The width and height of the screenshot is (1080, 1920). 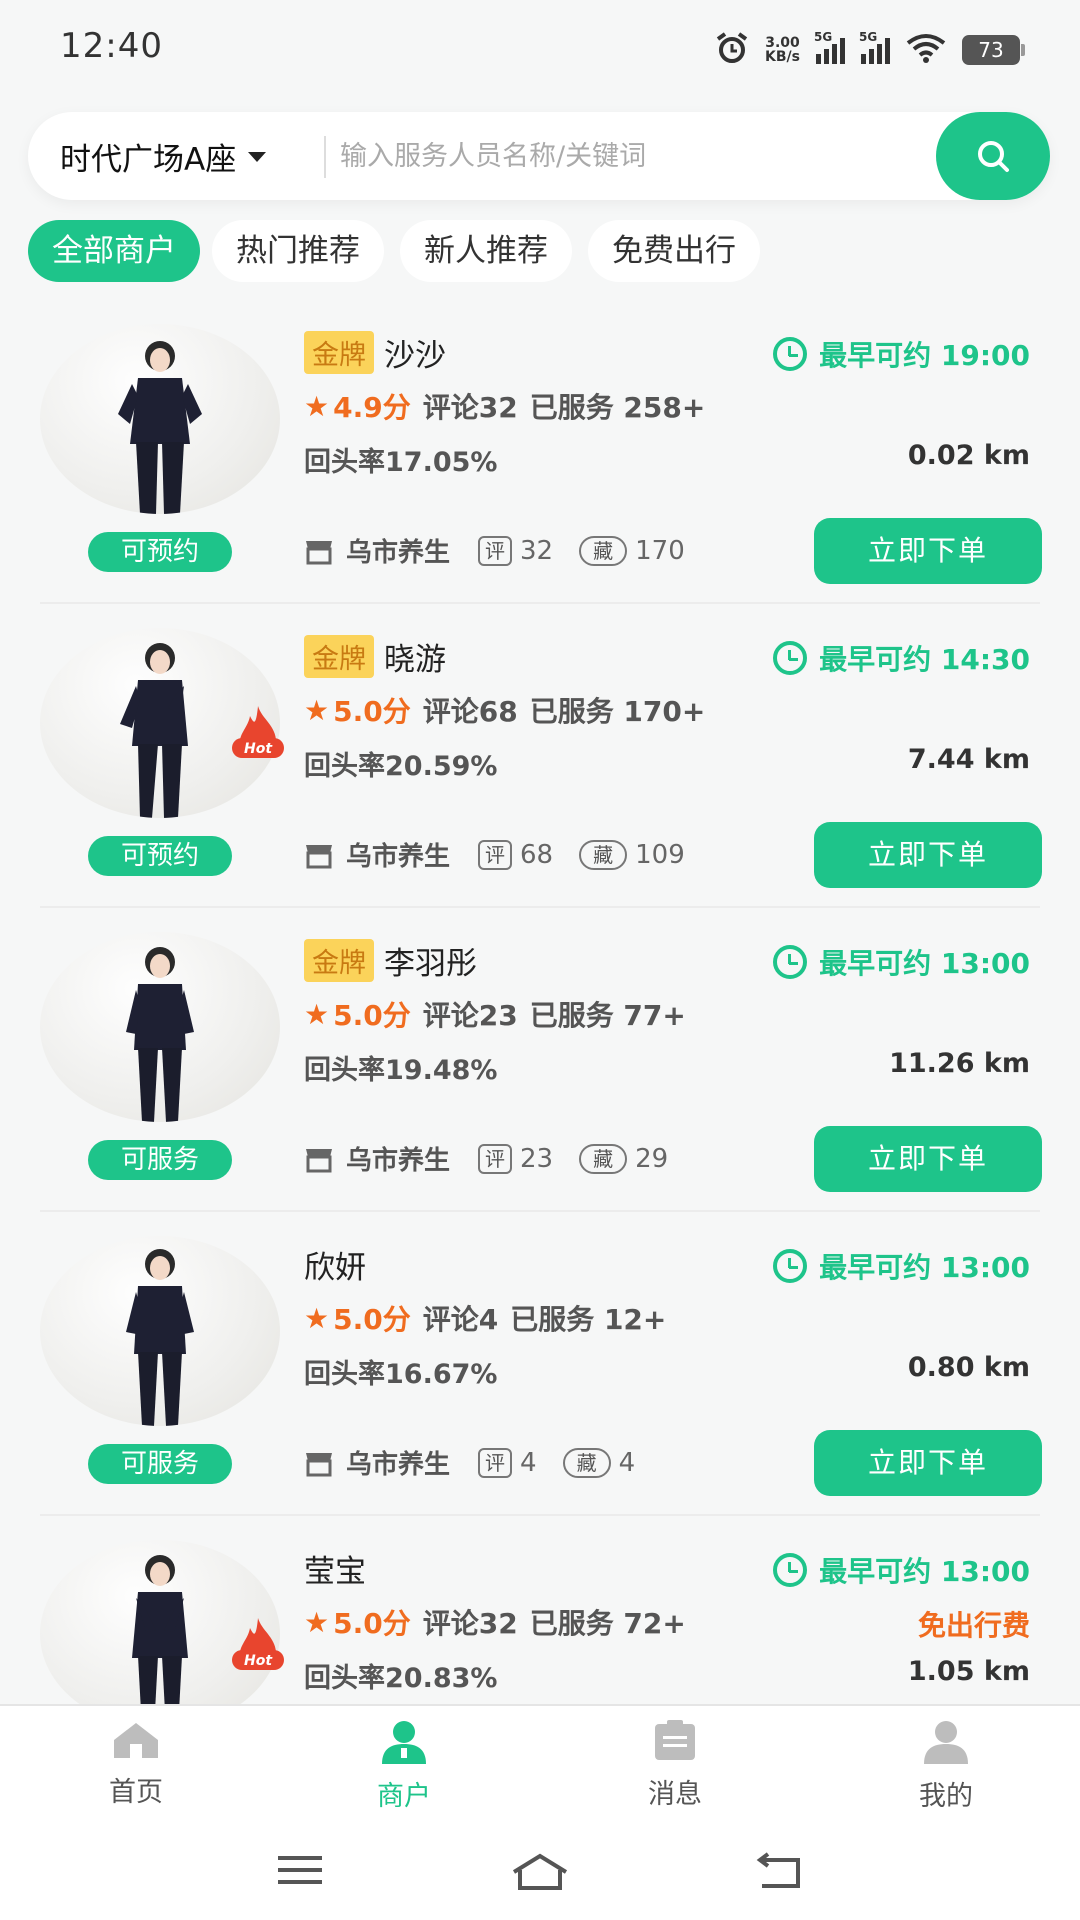 What do you see at coordinates (495, 1014) in the screenshot?
I see `stats-row: ★ 5.0分 评论23 已服务 77+` at bounding box center [495, 1014].